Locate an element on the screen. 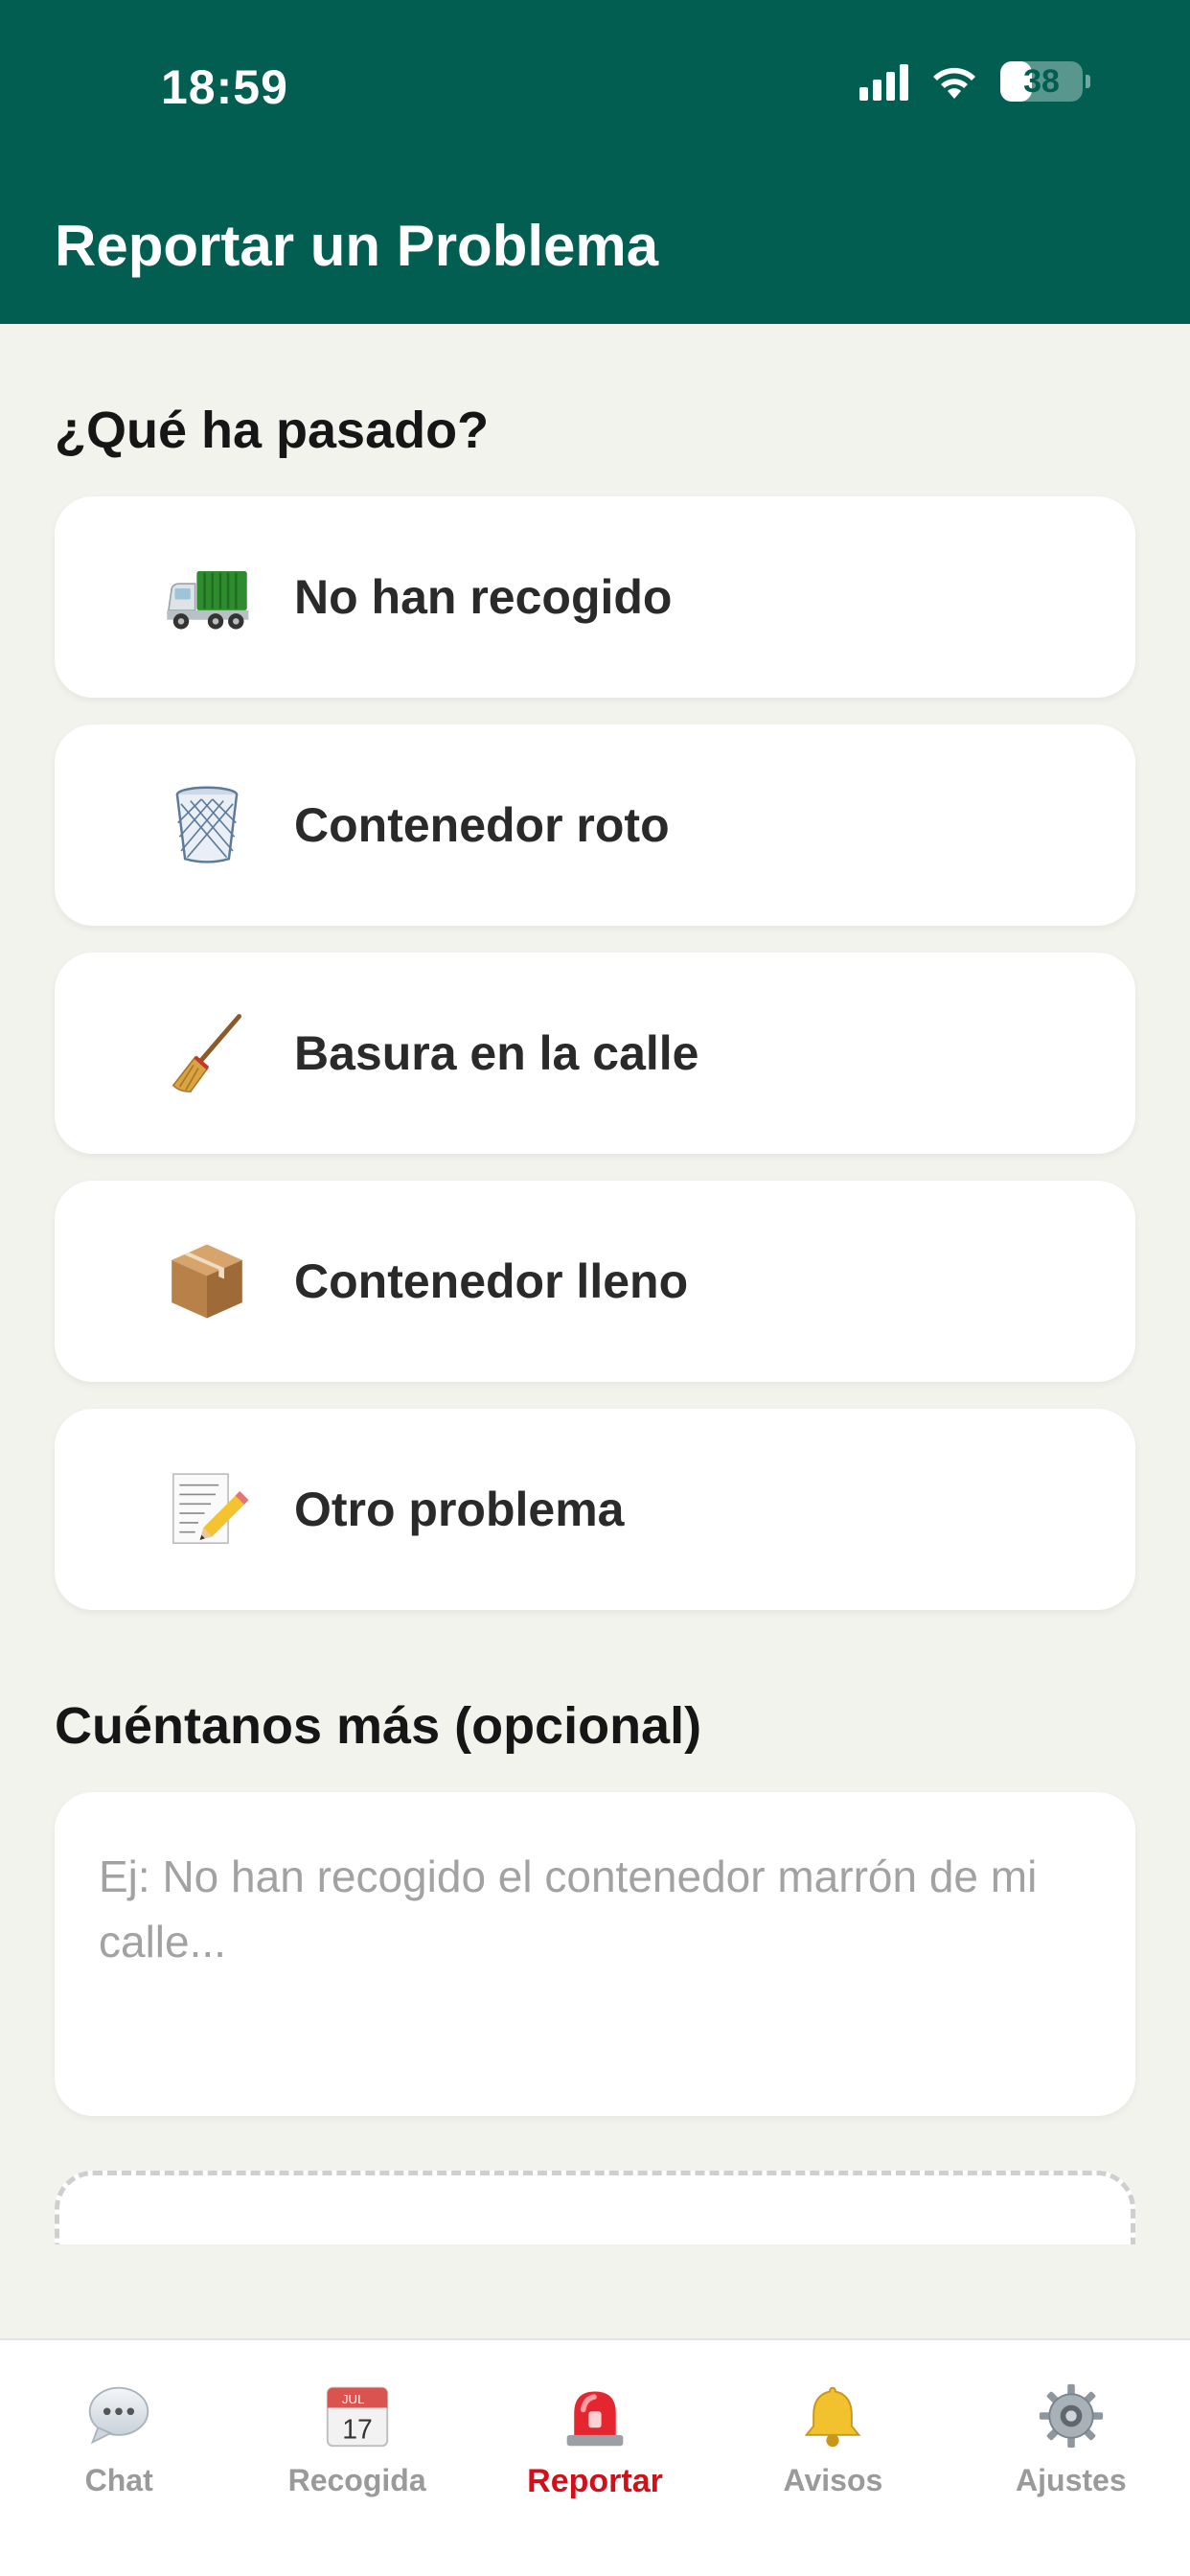  option-label: Basura en la calle is located at coordinates (497, 1053).